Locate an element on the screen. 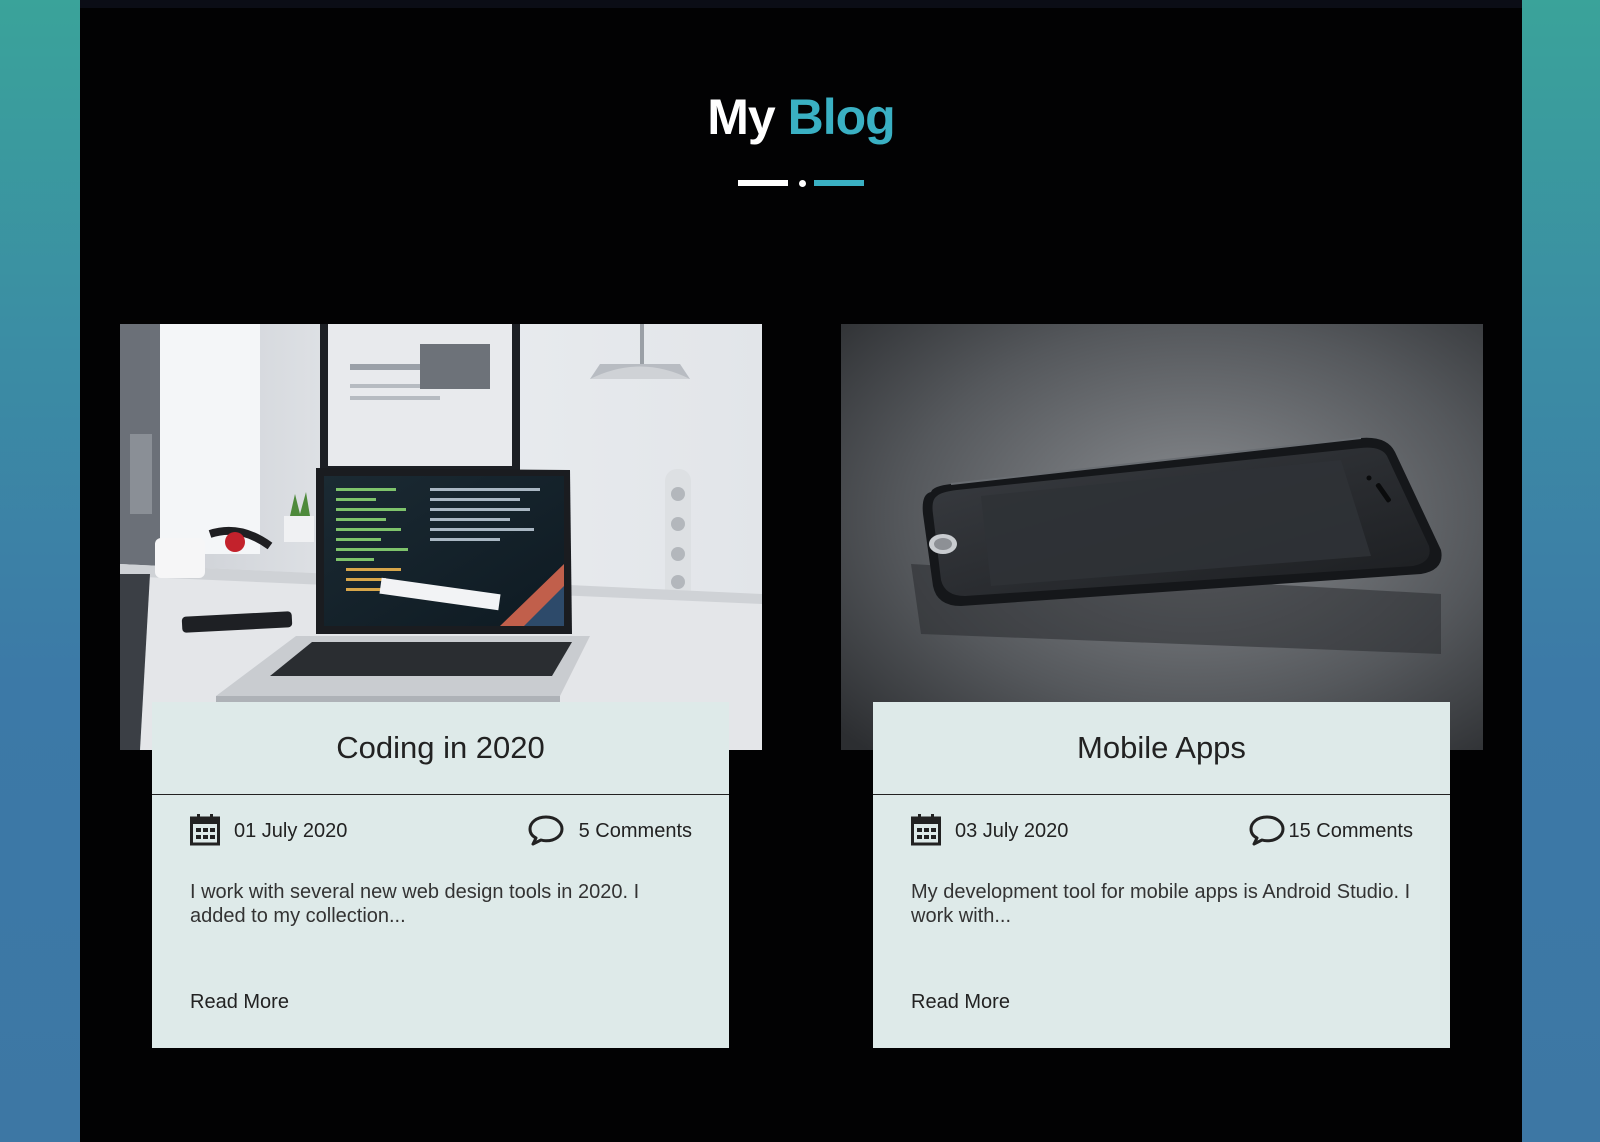 Image resolution: width=1600 pixels, height=1142 pixels. post-meta: 03 July 2020 15 Comments is located at coordinates (1162, 830).